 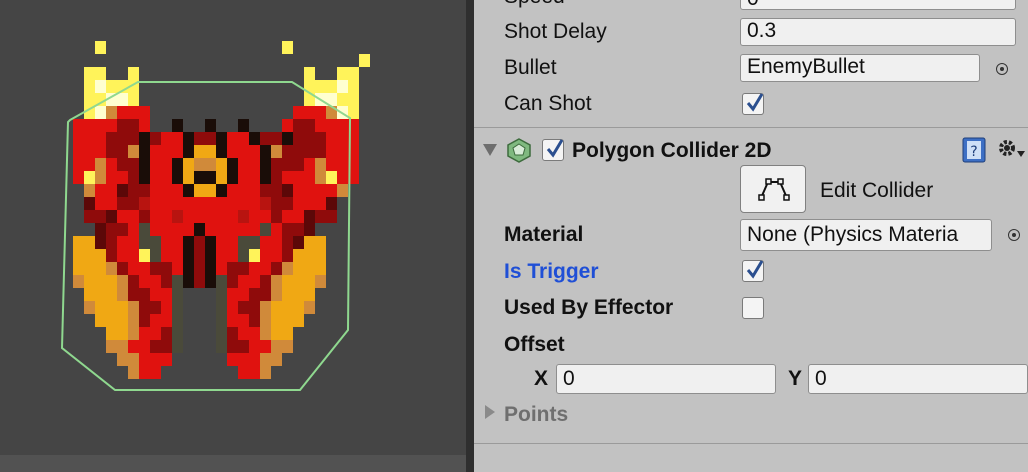 What do you see at coordinates (877, 190) in the screenshot?
I see `edit-collider-label: Edit Collider` at bounding box center [877, 190].